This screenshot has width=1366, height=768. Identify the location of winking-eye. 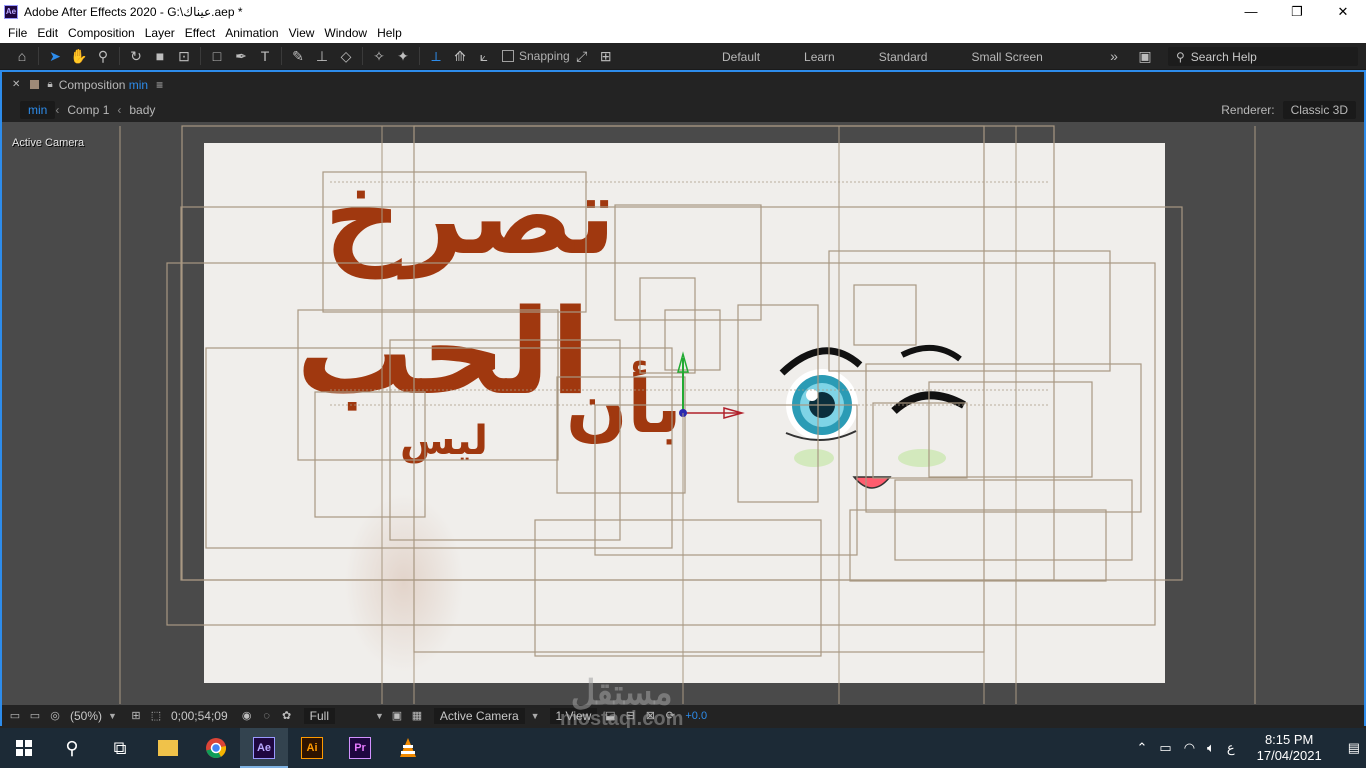
(928, 379).